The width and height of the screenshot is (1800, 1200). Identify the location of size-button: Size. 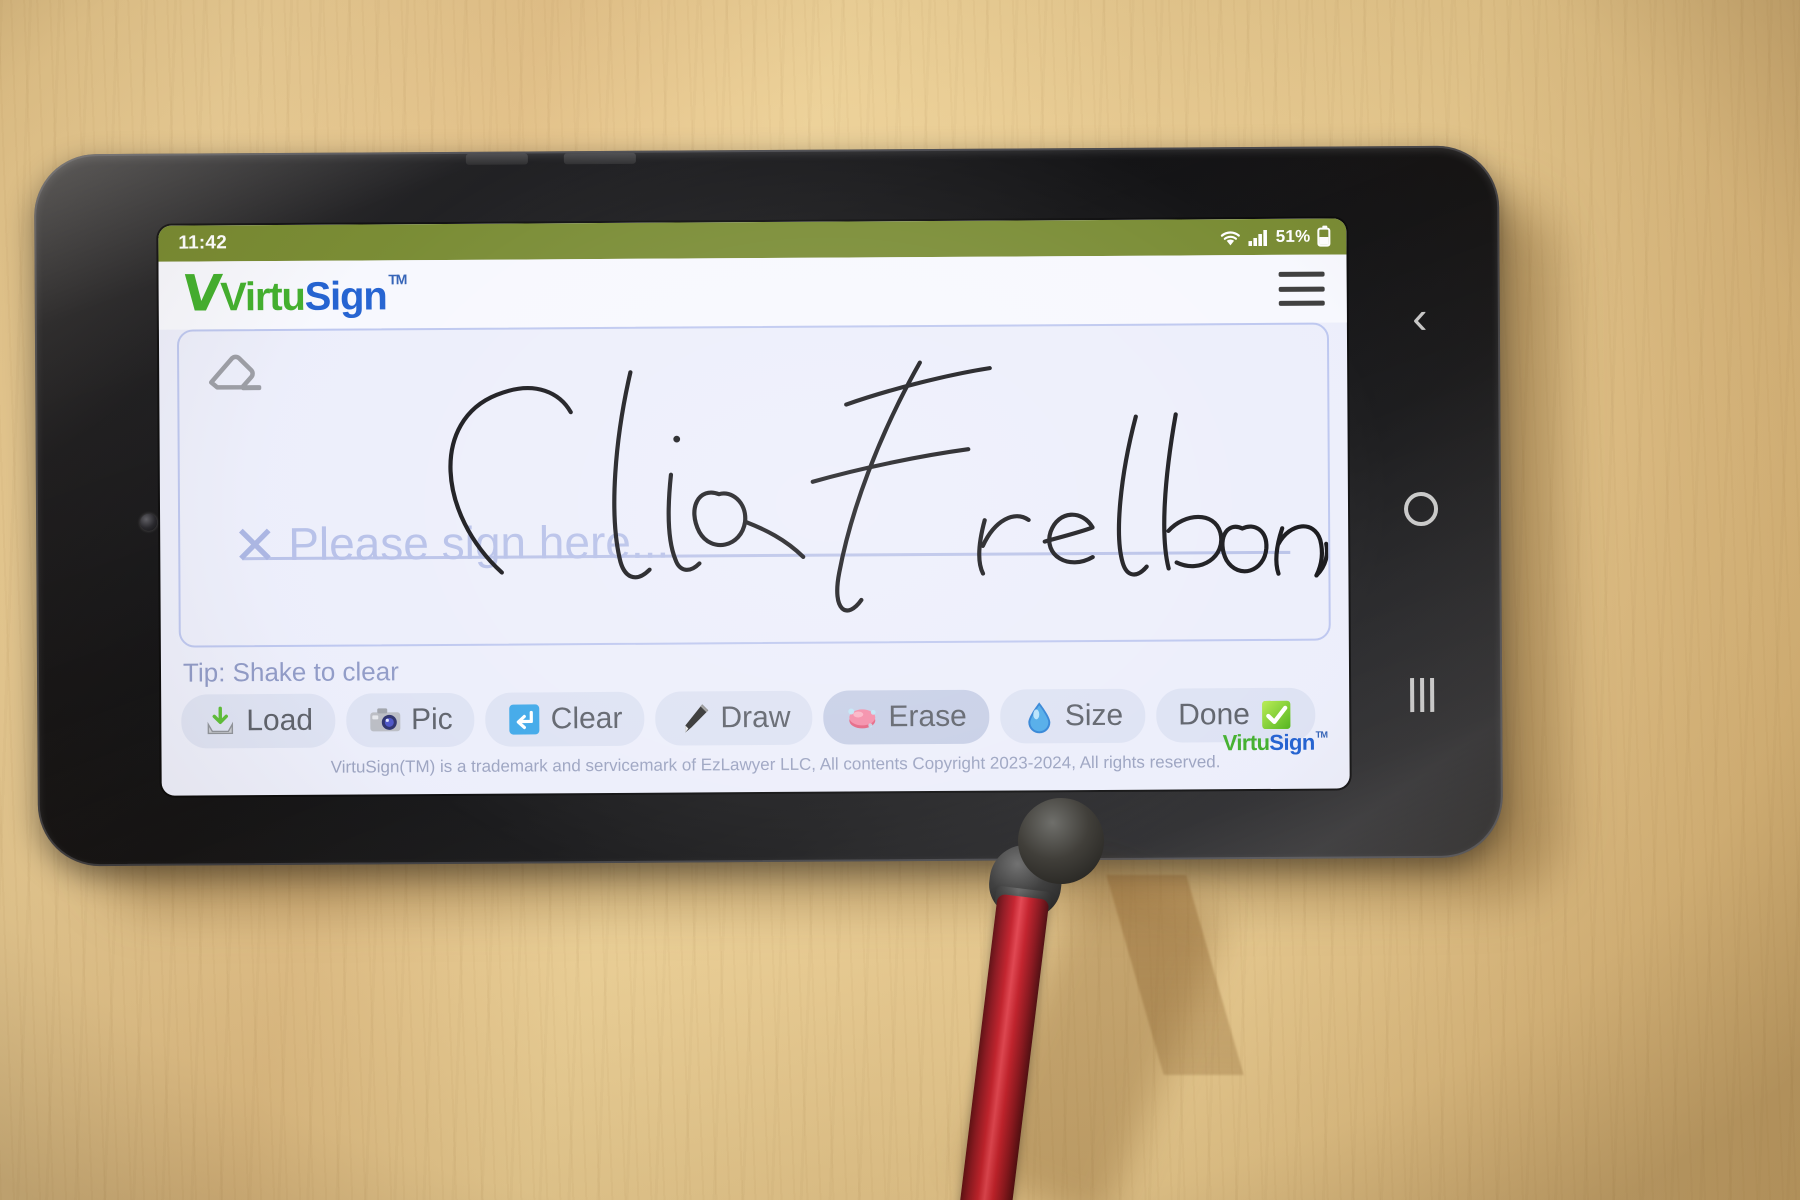
(1072, 716).